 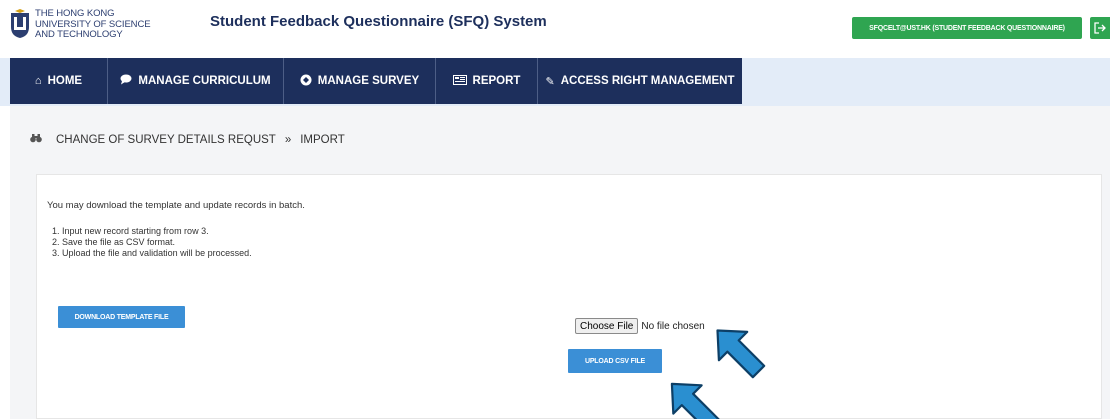 I want to click on logout-icon, so click(x=1100, y=28).